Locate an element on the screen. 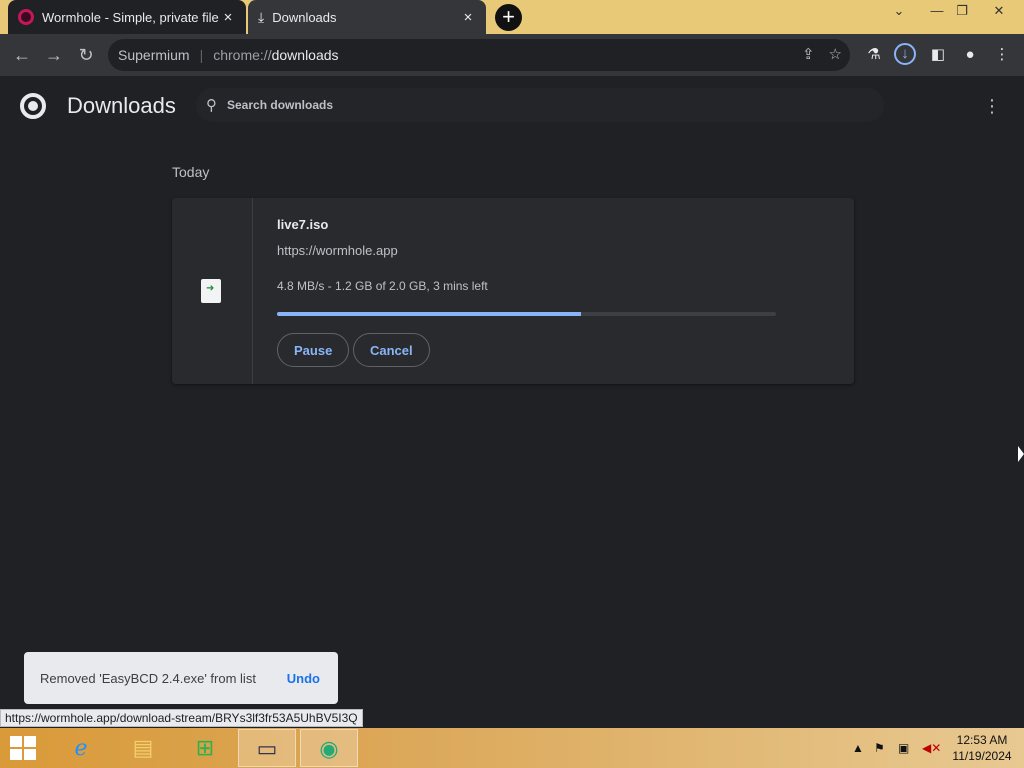 The height and width of the screenshot is (768, 1024). clock-time: 12:53 AM is located at coordinates (982, 740).